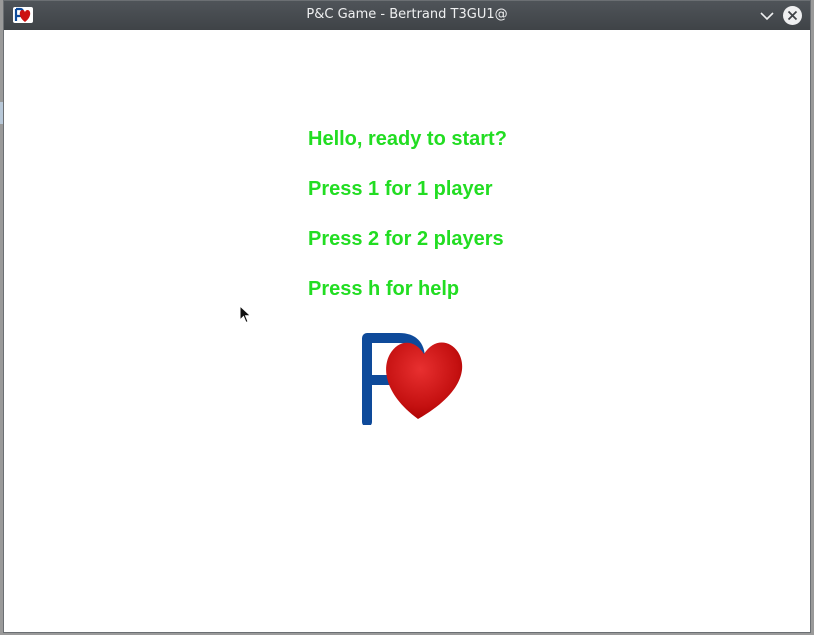 This screenshot has width=814, height=635. I want to click on mouse-pointer-icon, so click(246, 314).